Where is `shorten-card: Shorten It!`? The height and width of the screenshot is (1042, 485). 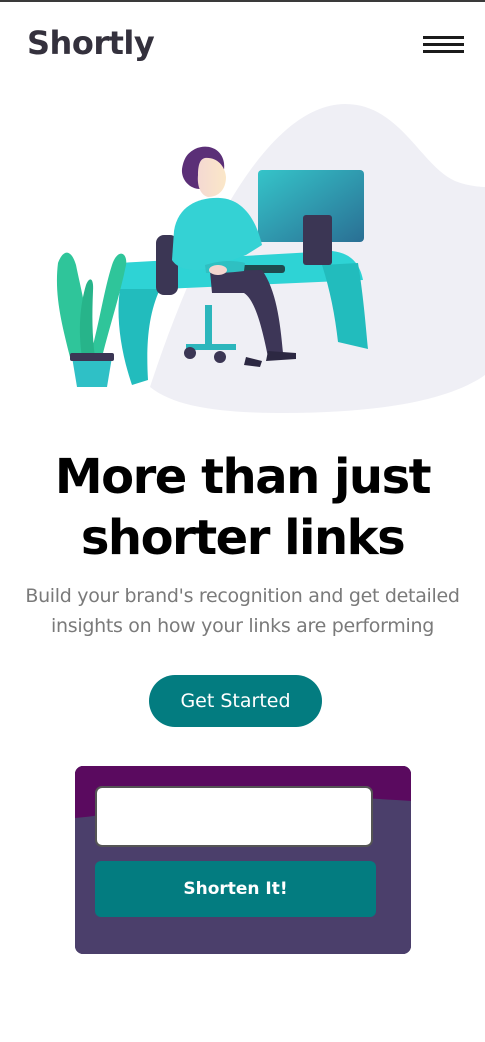
shorten-card: Shorten It! is located at coordinates (243, 860).